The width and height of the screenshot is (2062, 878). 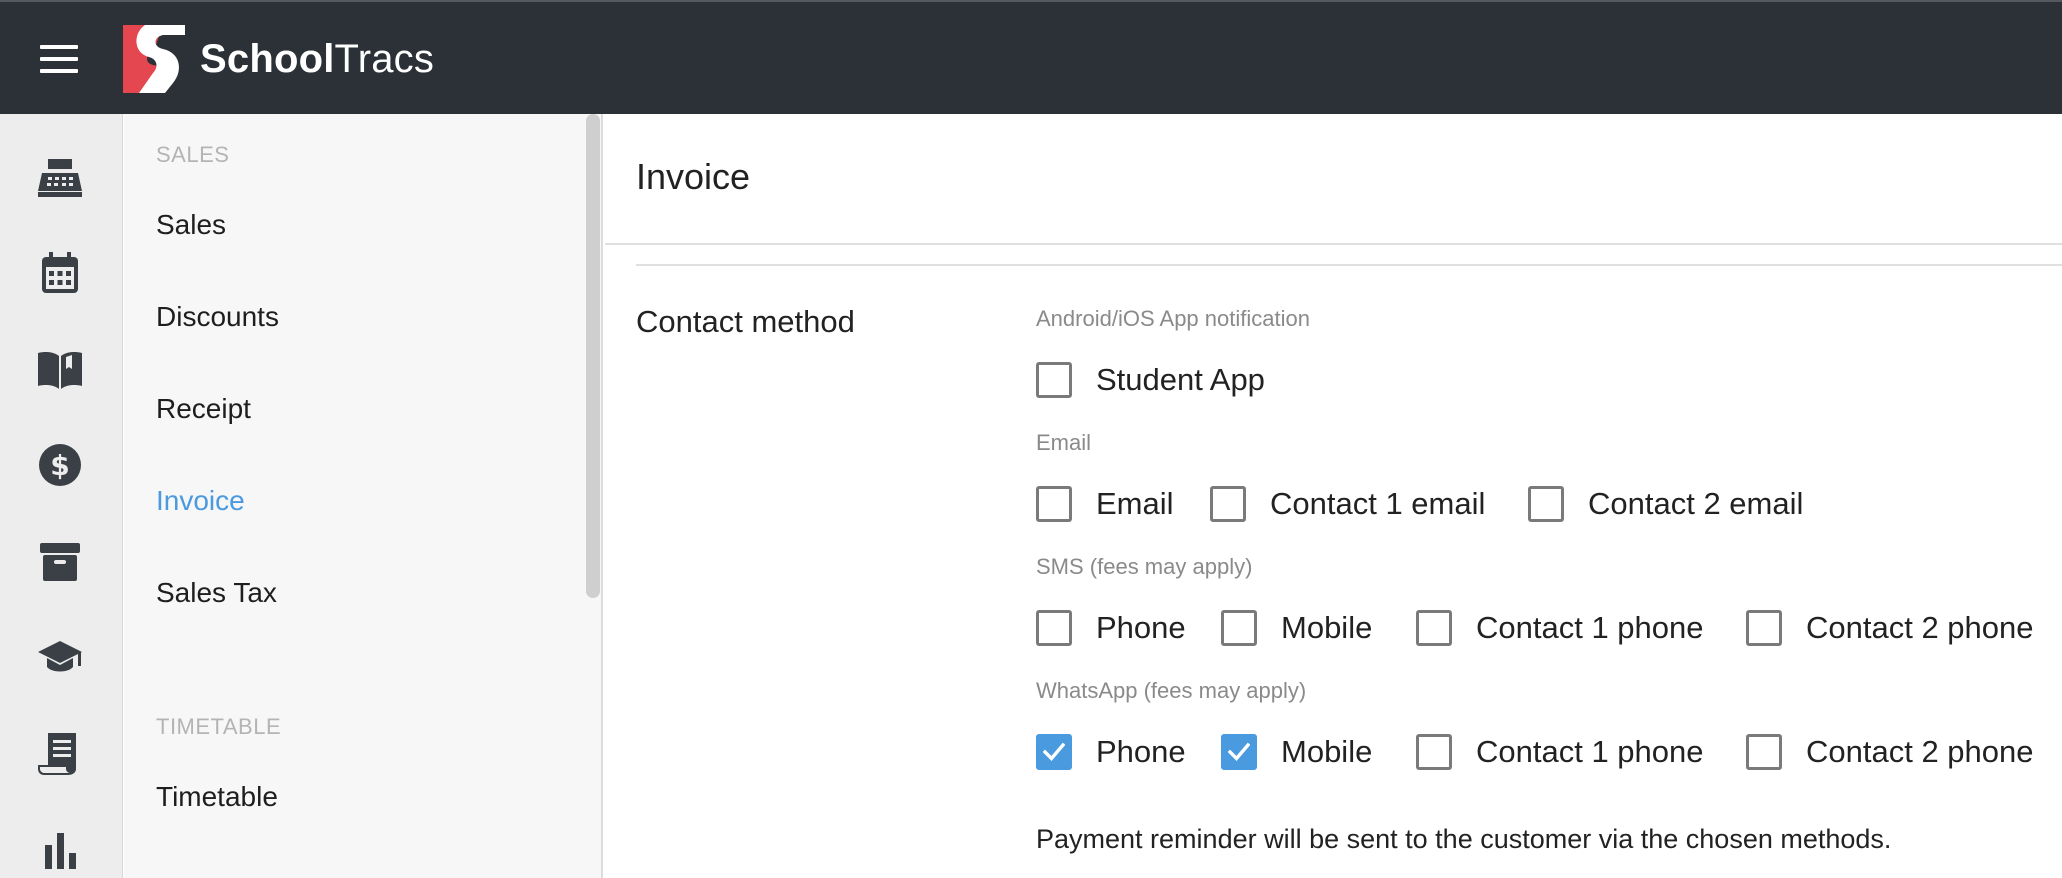 I want to click on schooltracs-logo-icon, so click(x=154, y=59).